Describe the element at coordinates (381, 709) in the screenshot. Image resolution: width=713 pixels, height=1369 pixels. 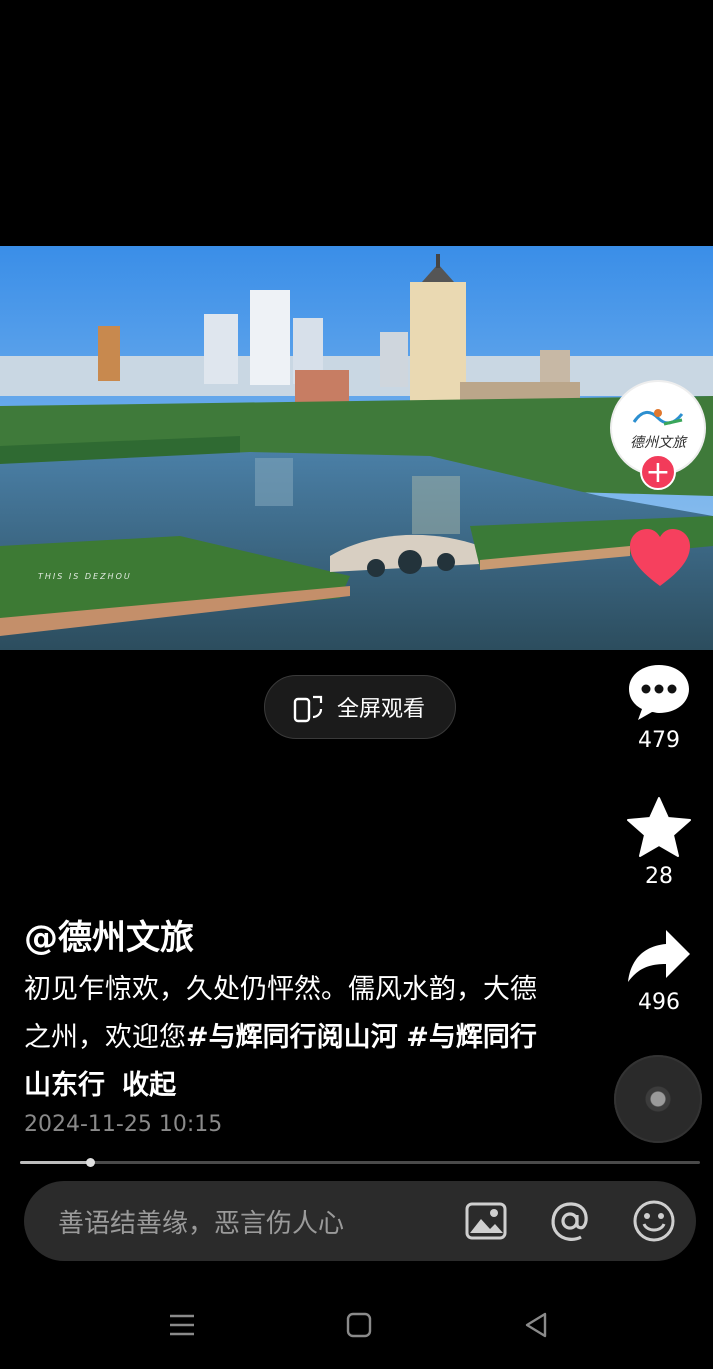
I see `fullscreen-label: 全屏观看` at that location.